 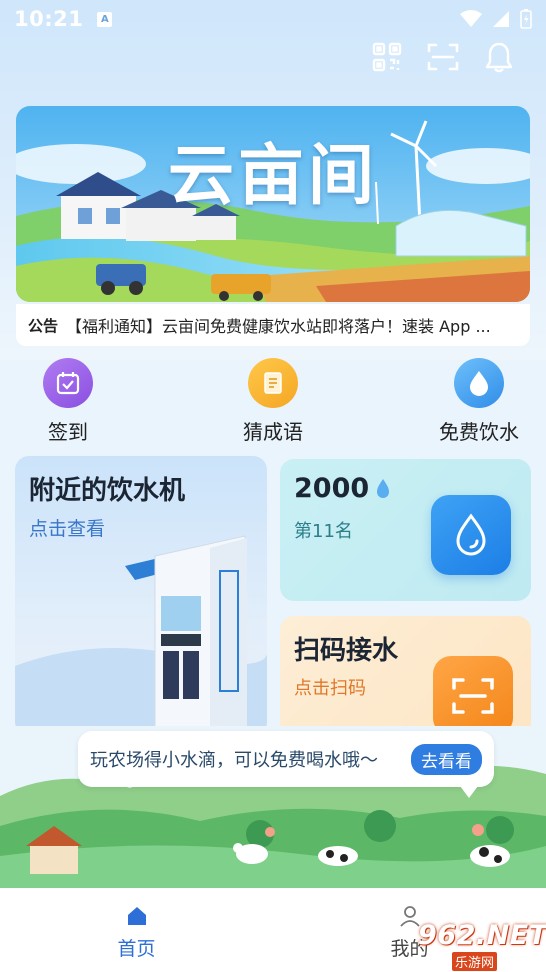 What do you see at coordinates (136, 949) in the screenshot?
I see `tab-home-label: 首页` at bounding box center [136, 949].